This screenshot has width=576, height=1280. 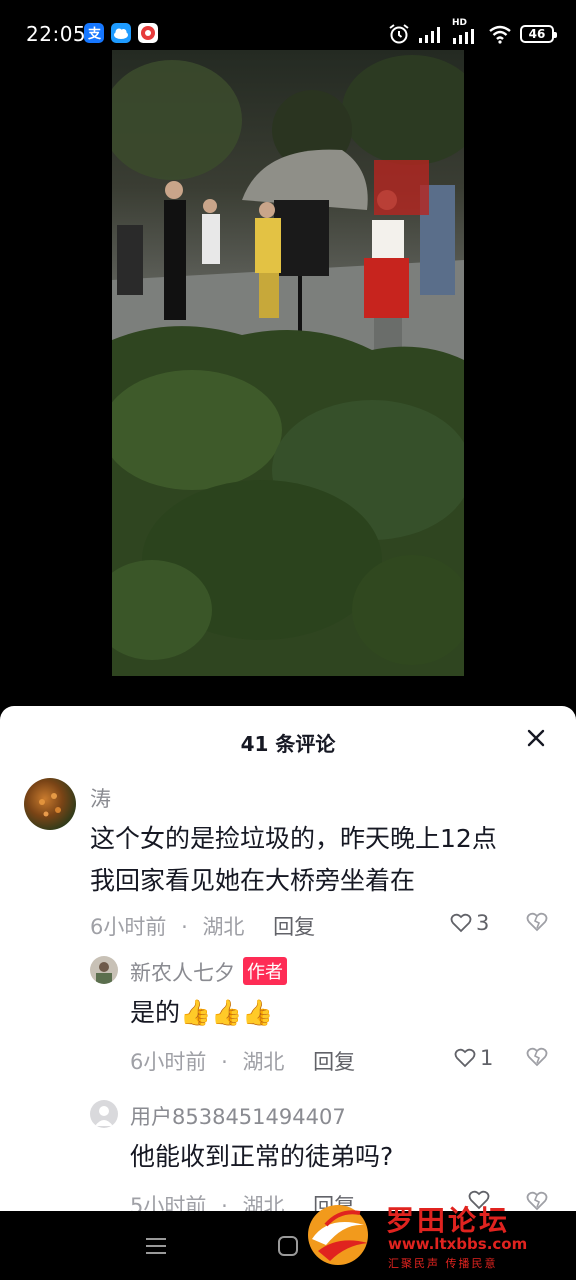 What do you see at coordinates (262, 1156) in the screenshot?
I see `comment-text: 他能收到正常的徒弟吗?` at bounding box center [262, 1156].